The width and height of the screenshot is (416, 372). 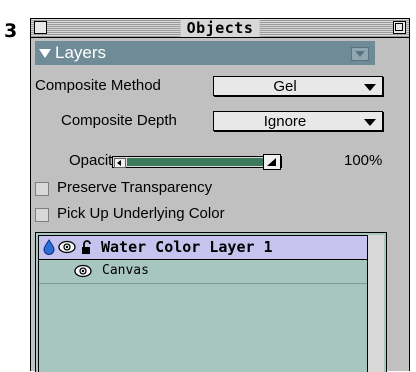 What do you see at coordinates (399, 27) in the screenshot?
I see `zoom-box-icon` at bounding box center [399, 27].